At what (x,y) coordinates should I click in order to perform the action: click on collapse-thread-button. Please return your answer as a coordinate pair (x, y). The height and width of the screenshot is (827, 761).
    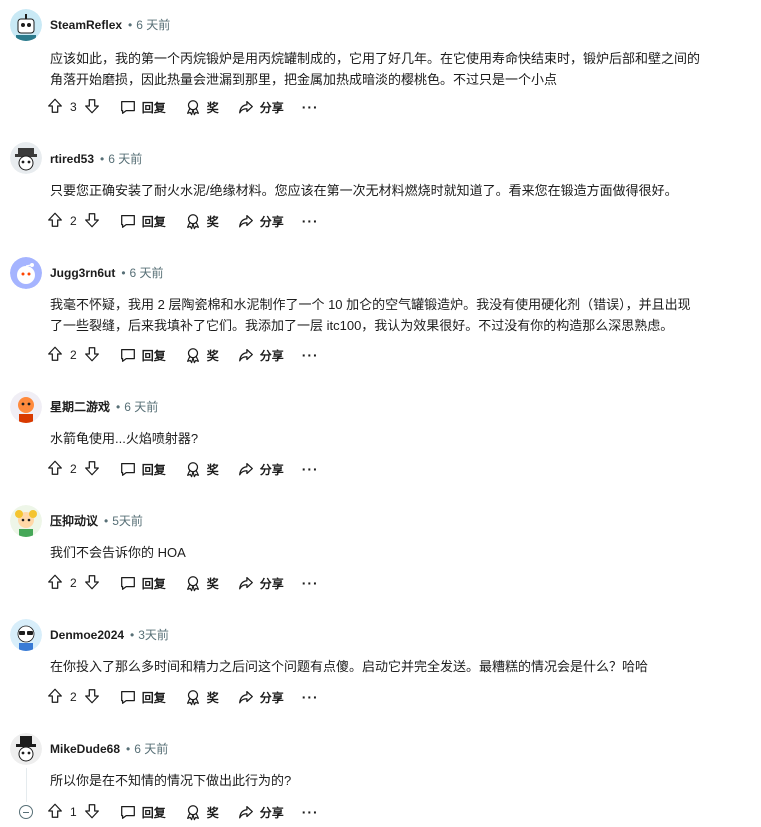
    Looking at the image, I should click on (26, 812).